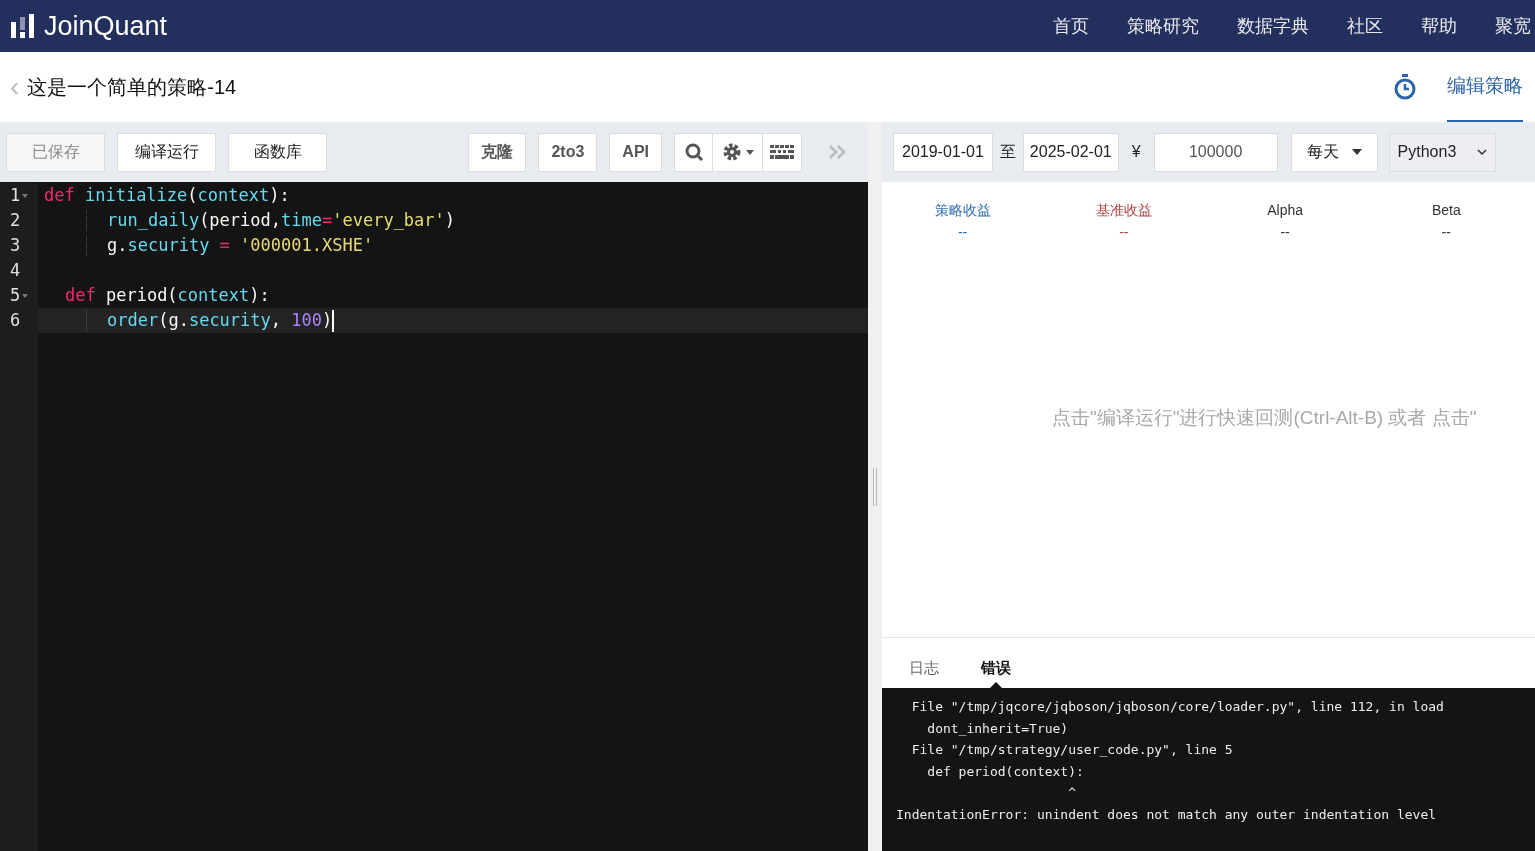  I want to click on log-line: dont_inherit=True), so click(997, 728).